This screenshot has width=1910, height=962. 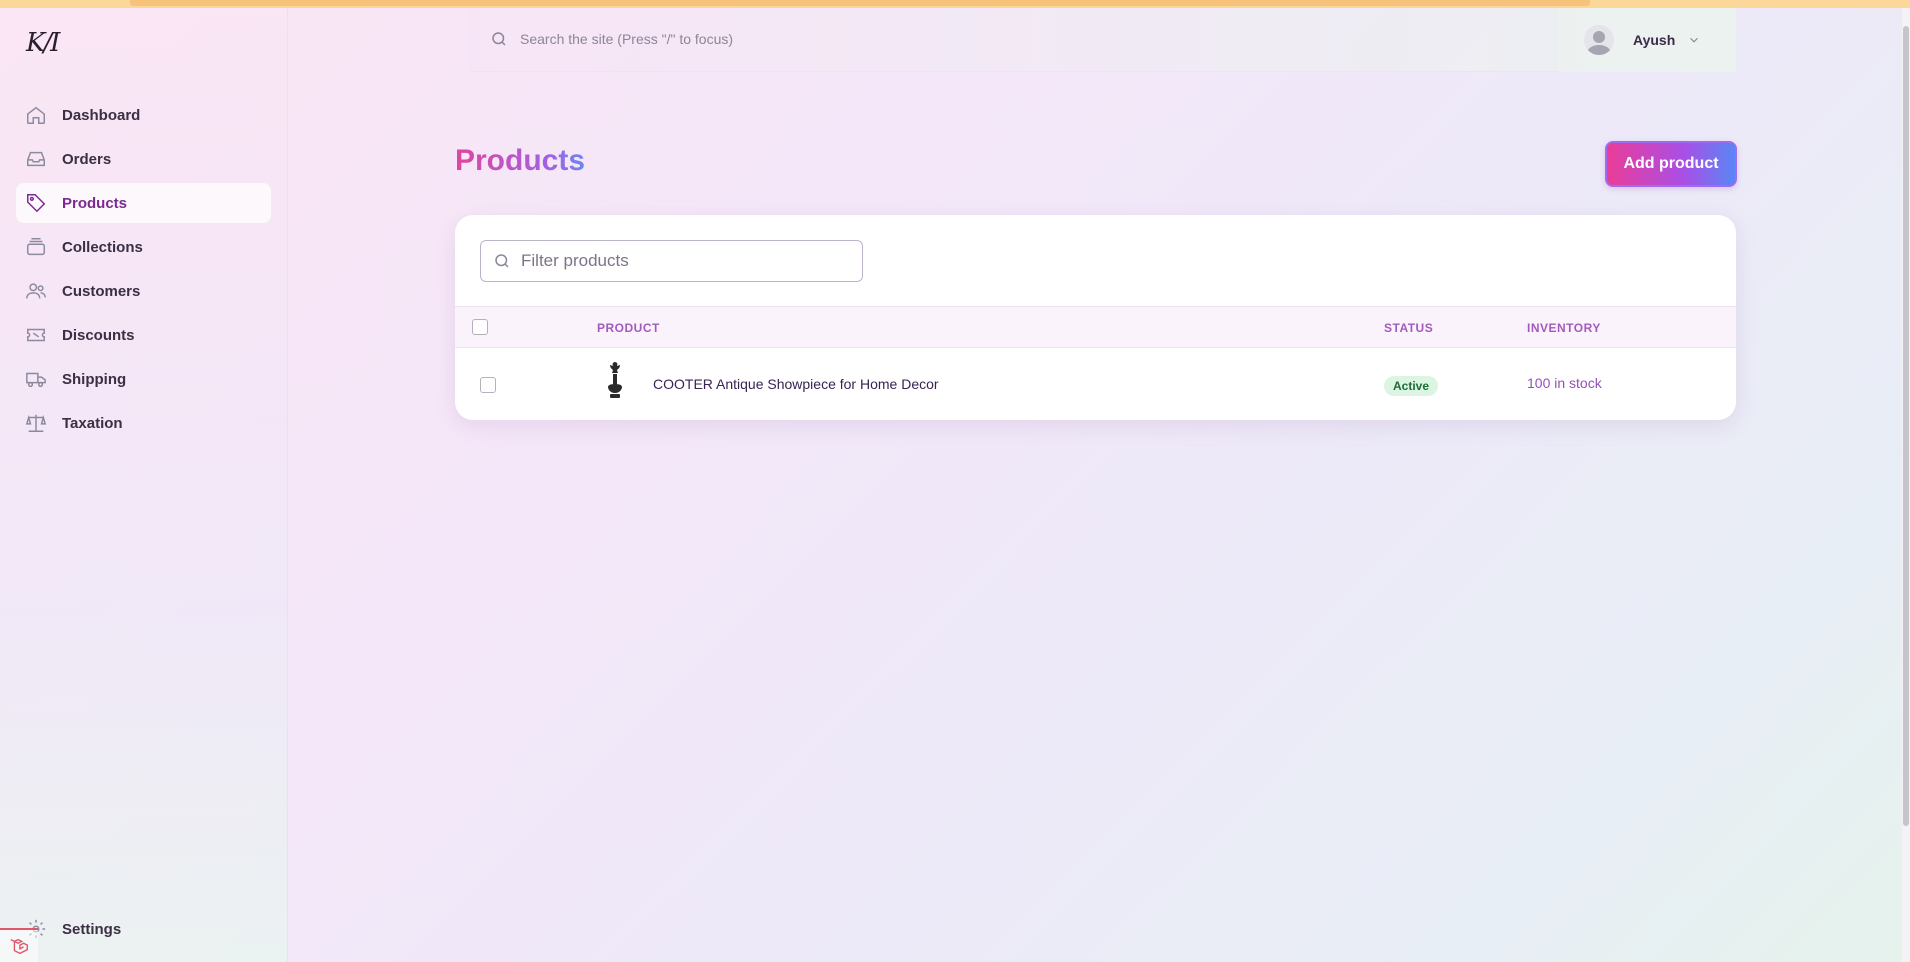 I want to click on laravel-debug-badge, so click(x=19, y=945).